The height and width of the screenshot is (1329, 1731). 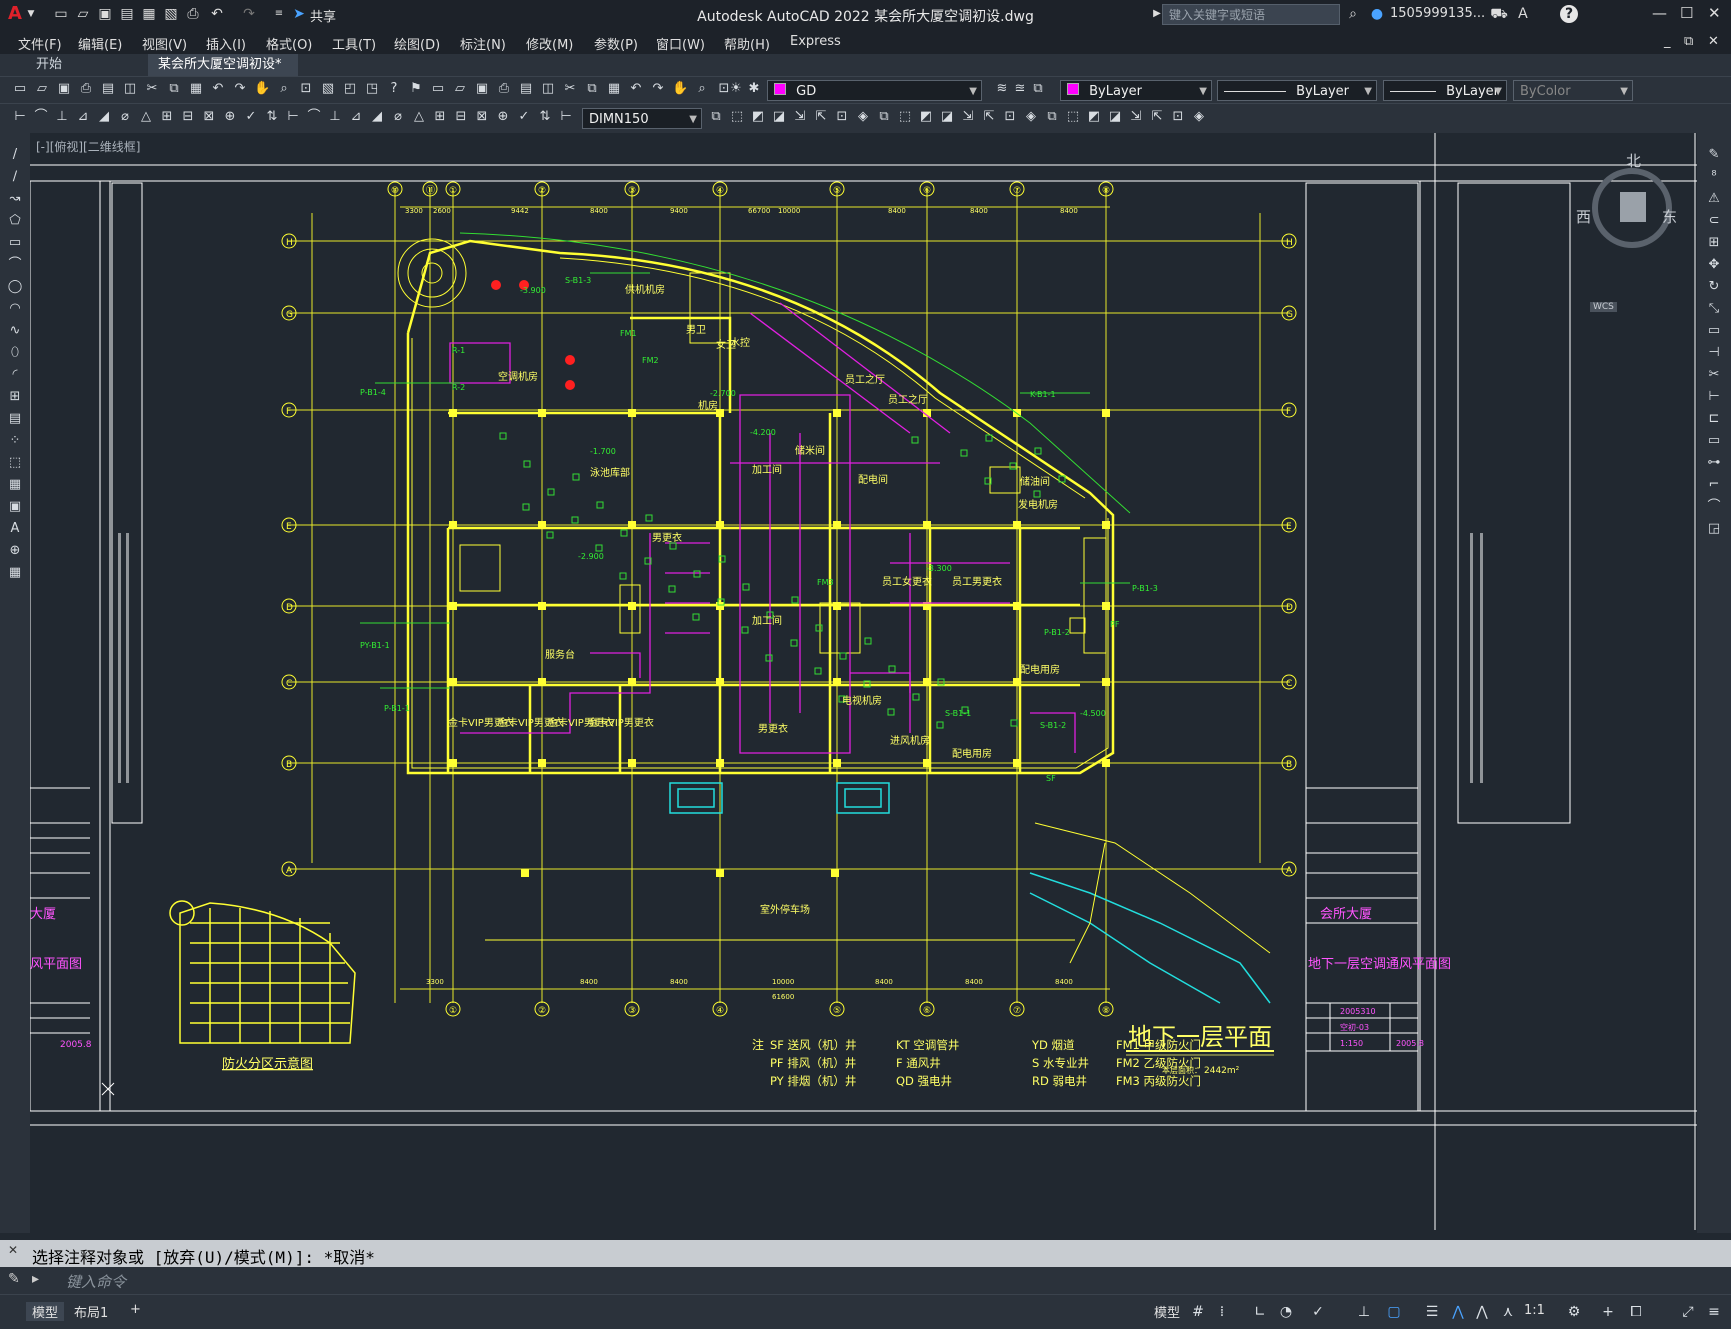 What do you see at coordinates (926, 117) in the screenshot?
I see `toolbar3-10-icon: ◩` at bounding box center [926, 117].